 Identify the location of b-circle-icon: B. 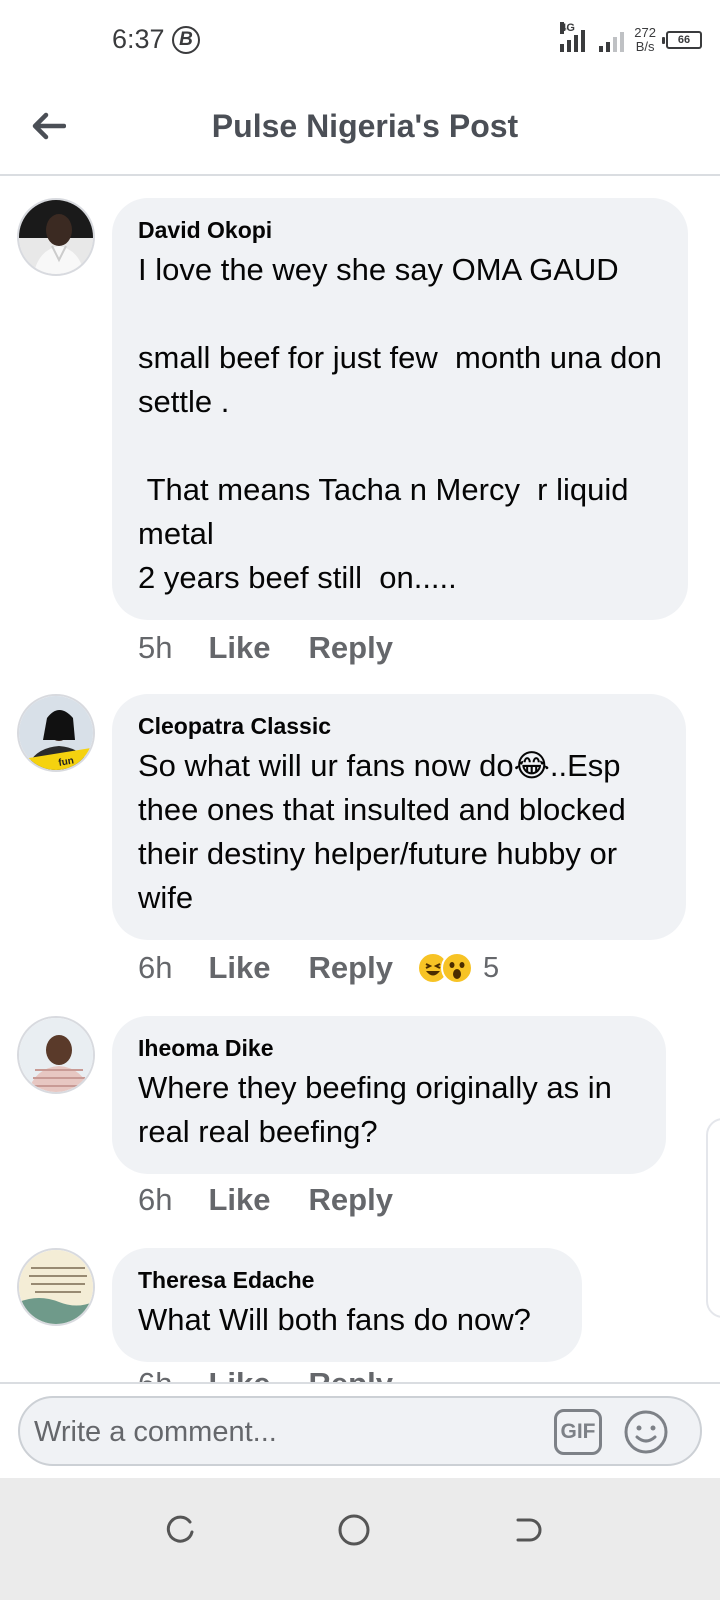
(186, 40).